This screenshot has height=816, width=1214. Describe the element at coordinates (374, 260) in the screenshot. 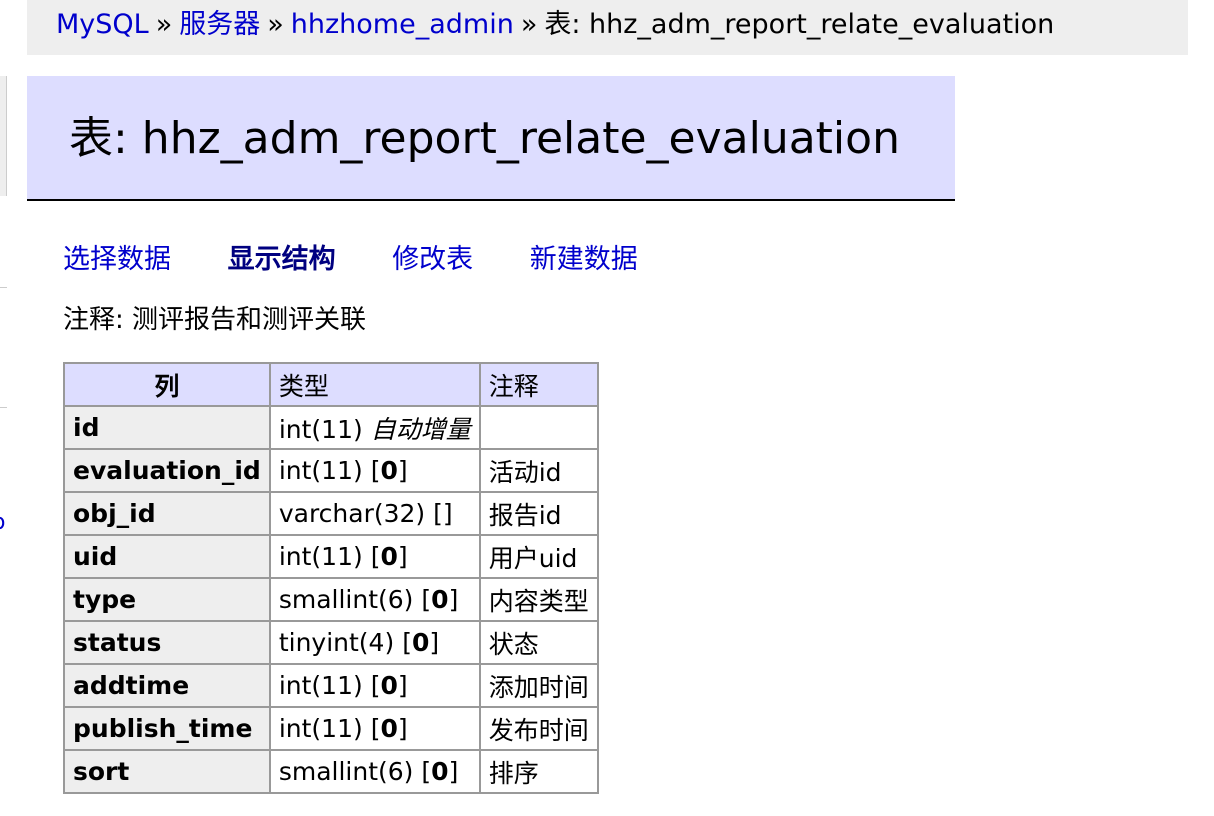

I see `table-actions: 选择数据 显示结构 修改表 新建数据` at that location.